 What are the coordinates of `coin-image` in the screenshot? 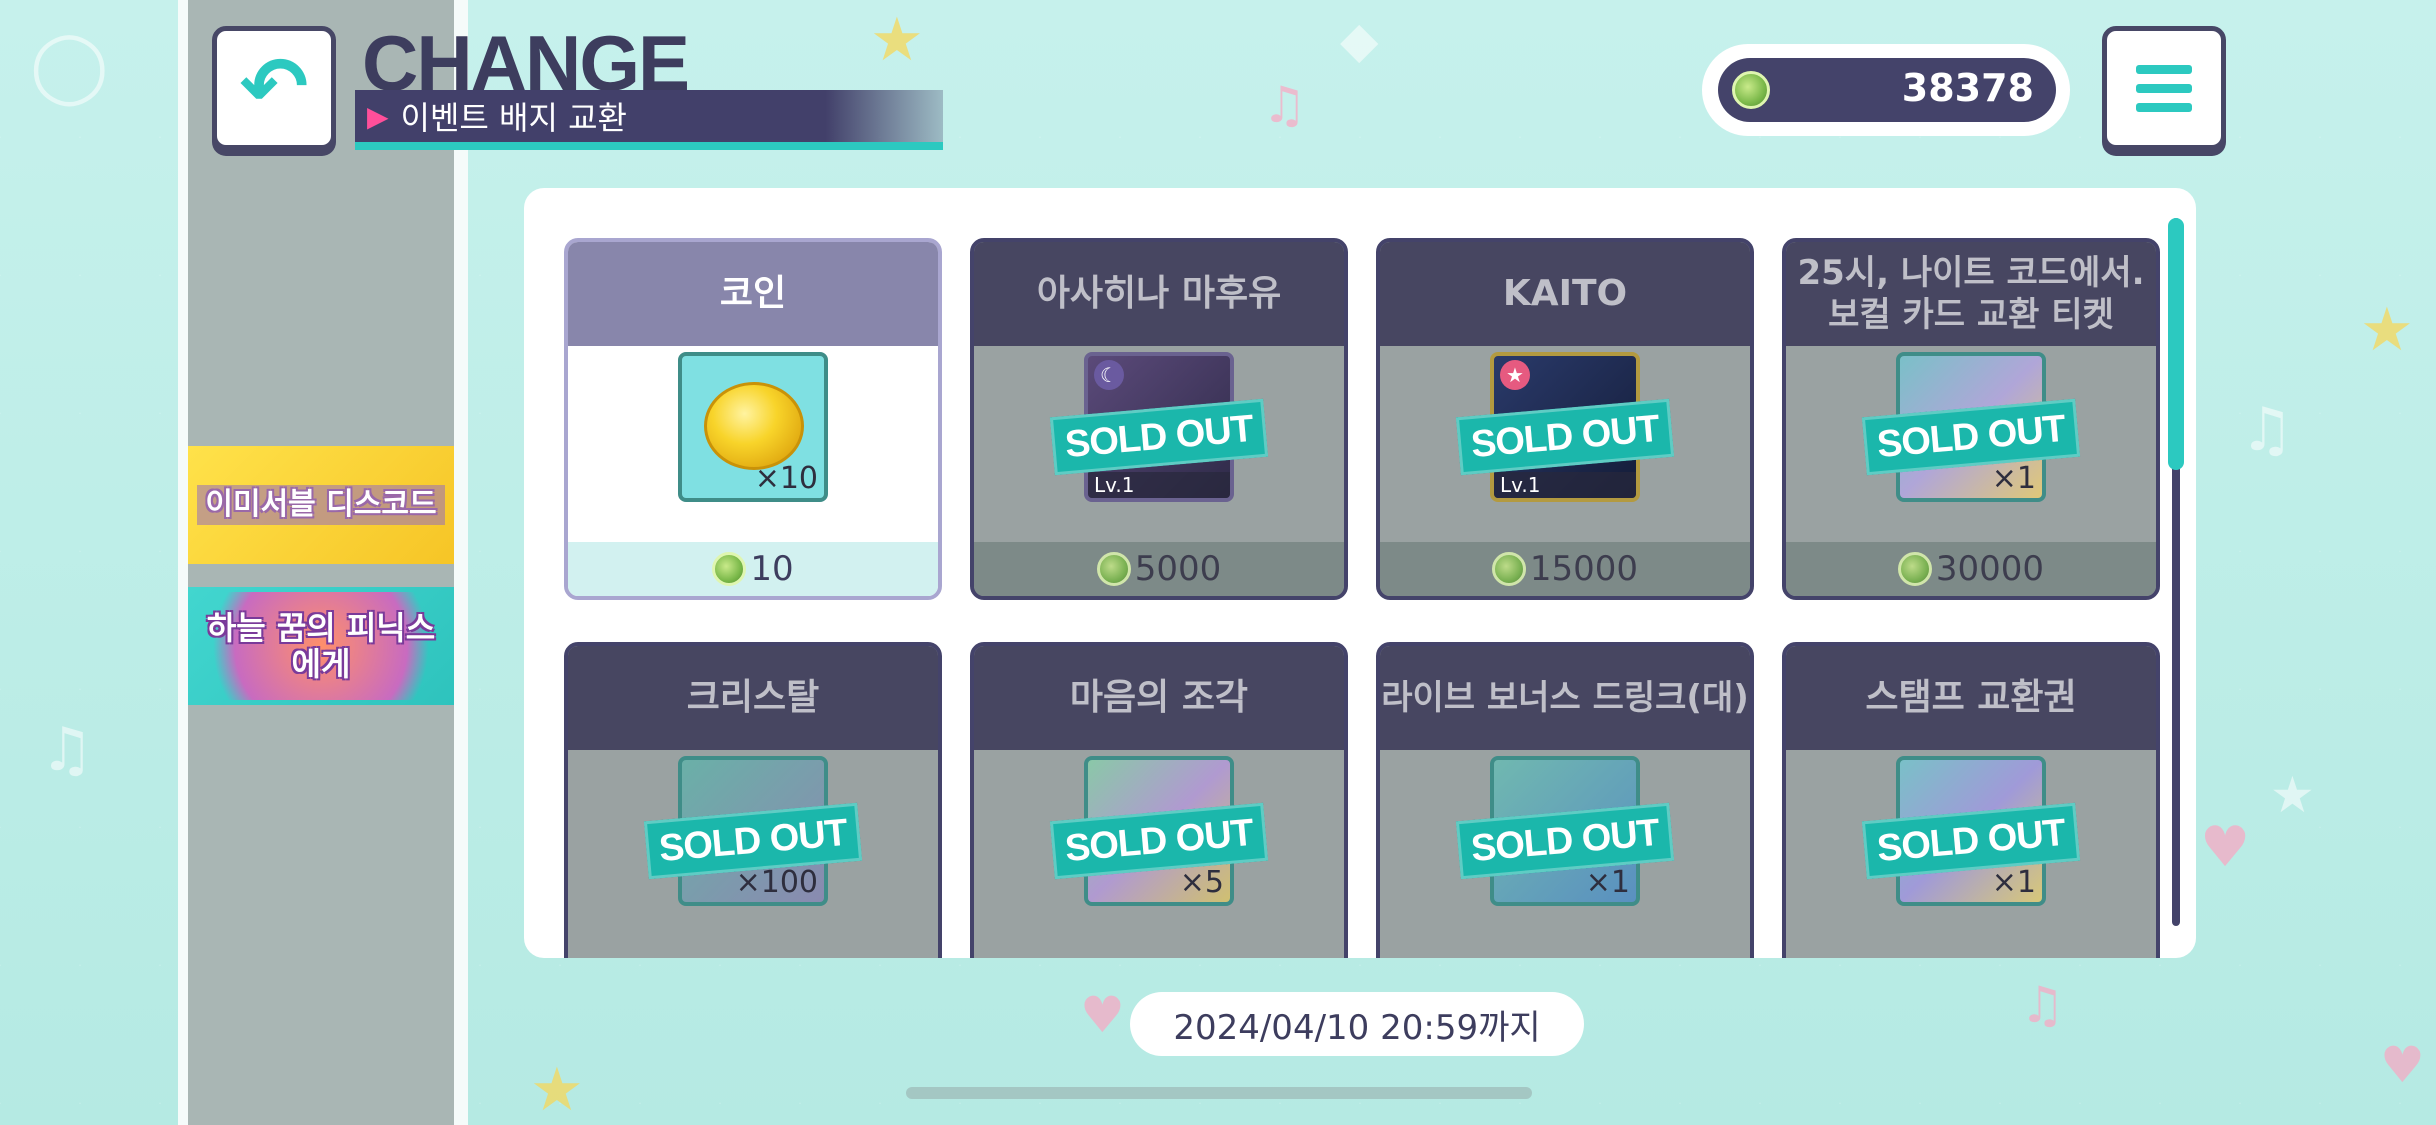 It's located at (754, 426).